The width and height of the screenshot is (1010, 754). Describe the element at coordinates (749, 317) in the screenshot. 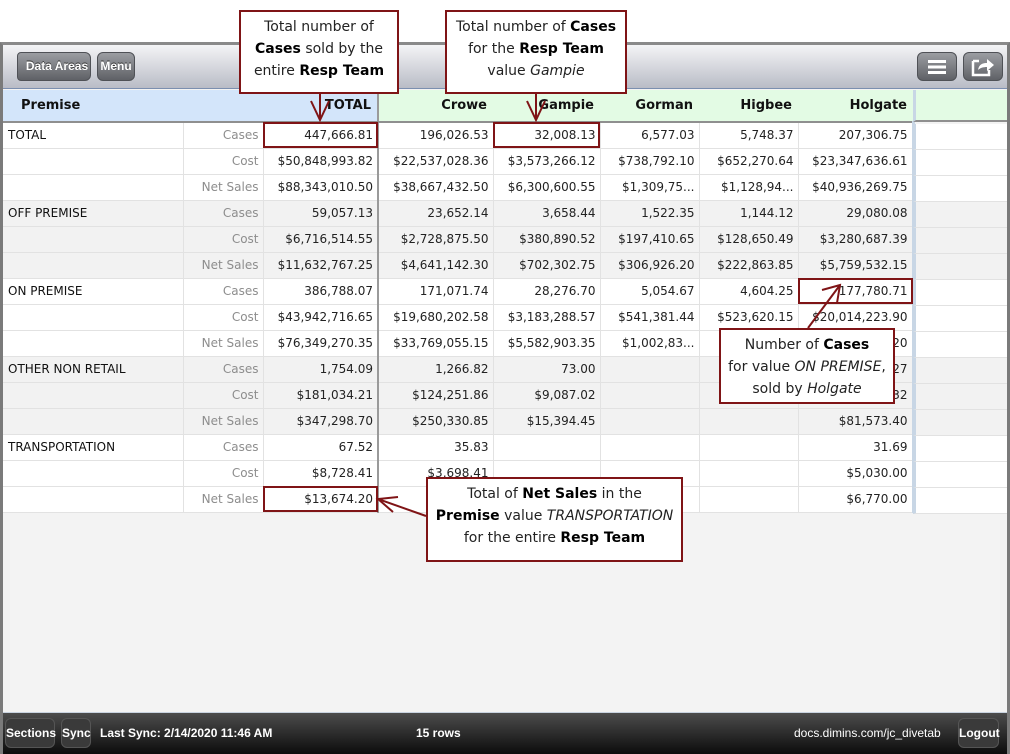

I see `team-value-cell: $523,620.15` at that location.